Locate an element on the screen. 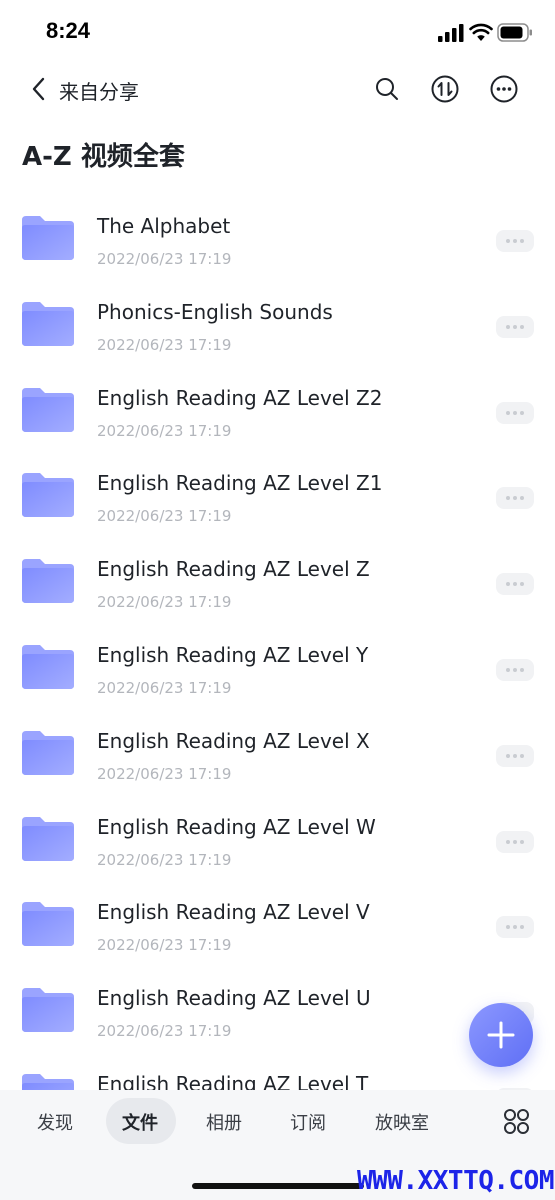 The height and width of the screenshot is (1200, 555). tab-theater: 放映室 is located at coordinates (402, 1122).